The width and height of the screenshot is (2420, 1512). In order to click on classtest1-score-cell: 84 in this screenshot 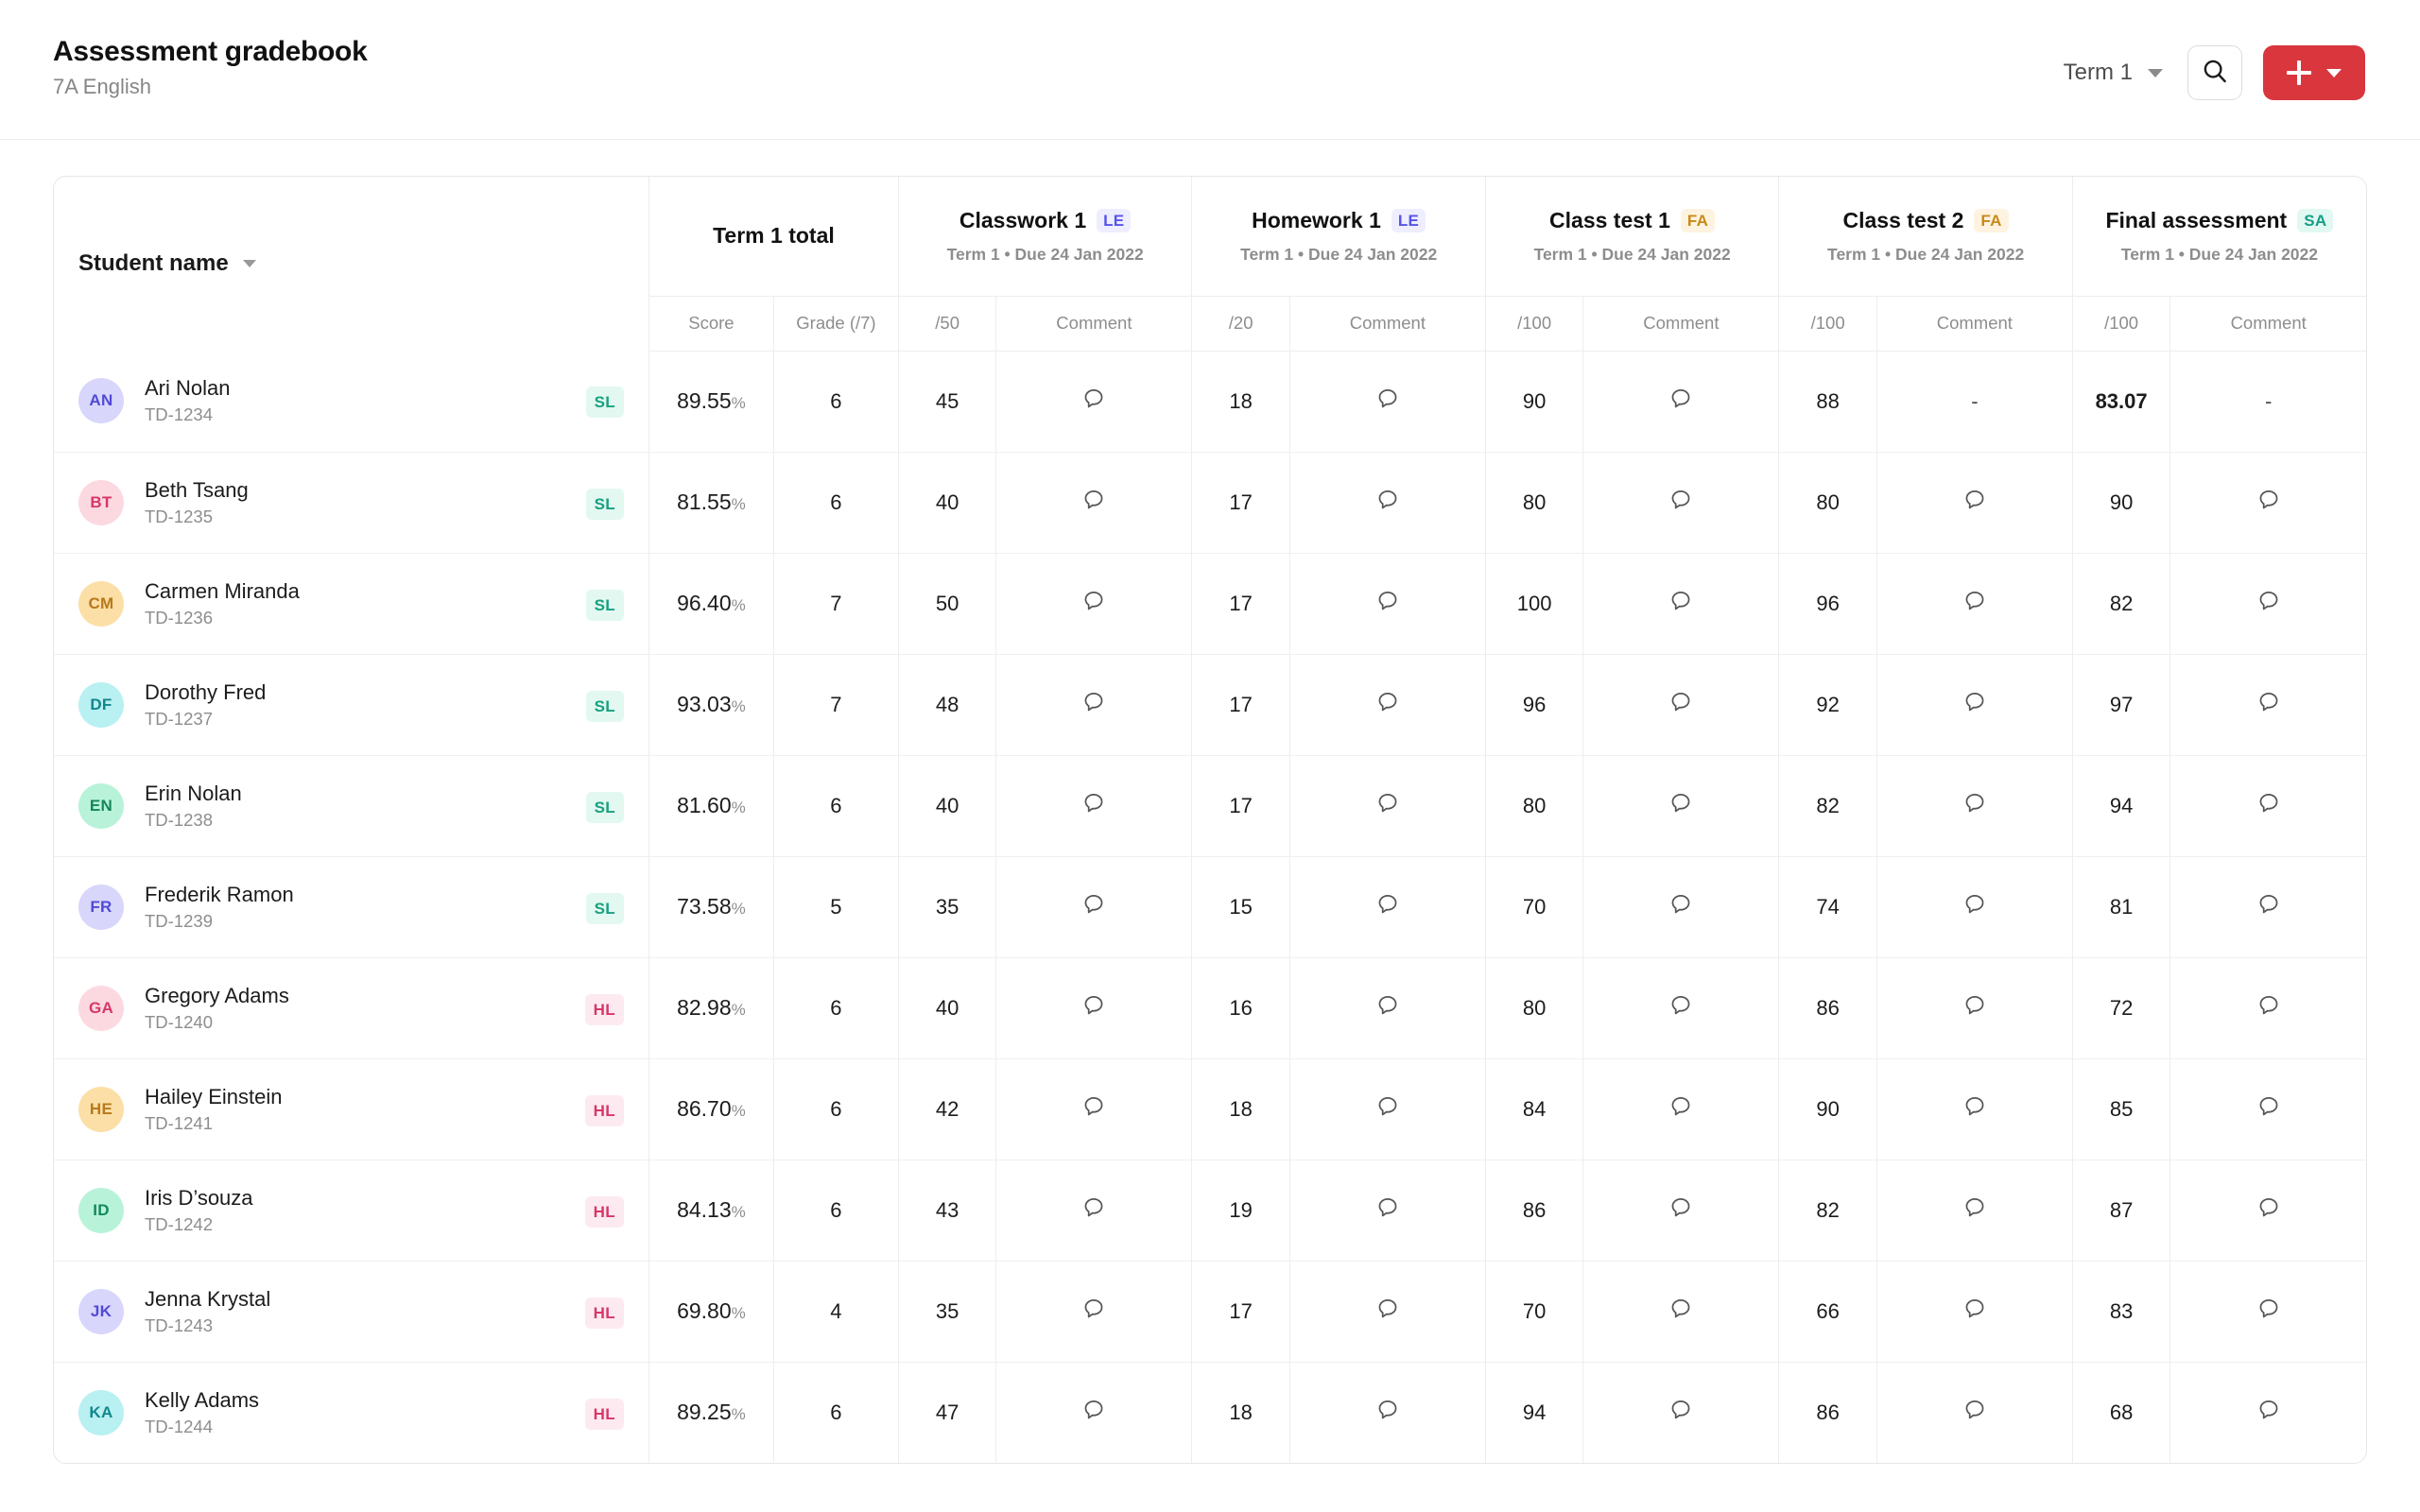, I will do `click(1534, 1109)`.